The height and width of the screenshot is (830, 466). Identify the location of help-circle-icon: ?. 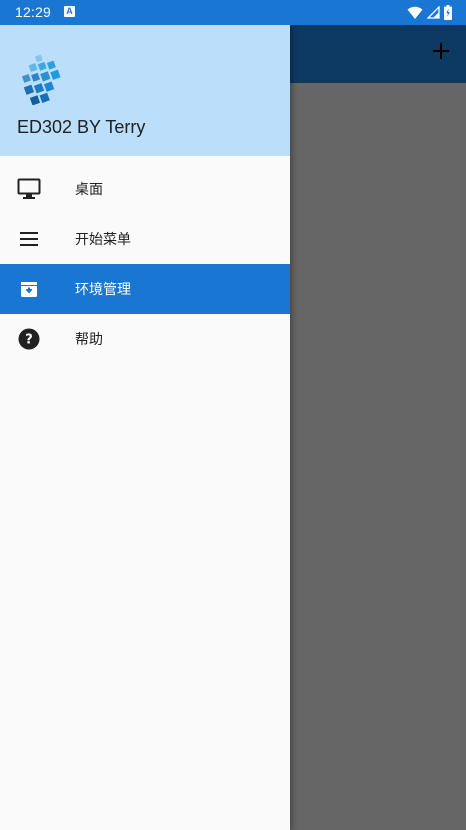
(29, 339).